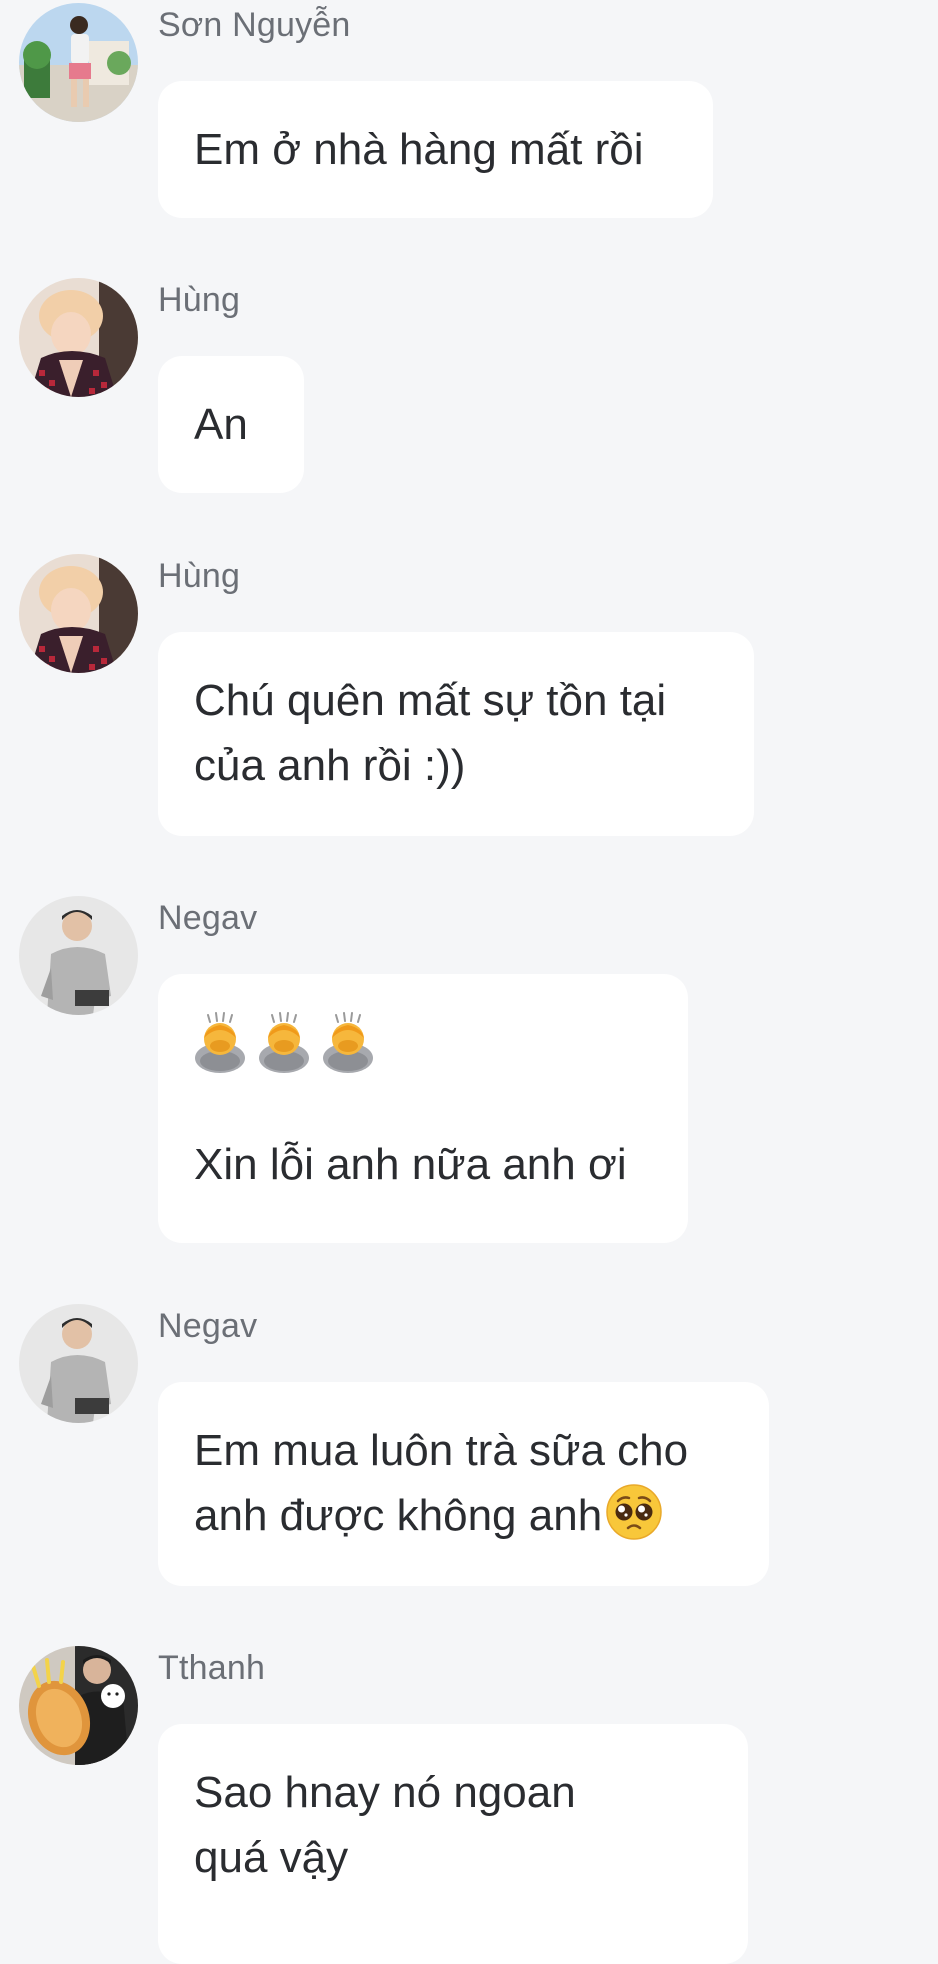 Image resolution: width=938 pixels, height=1964 pixels. What do you see at coordinates (330, 765) in the screenshot?
I see `message-text: của anh rồi :))` at bounding box center [330, 765].